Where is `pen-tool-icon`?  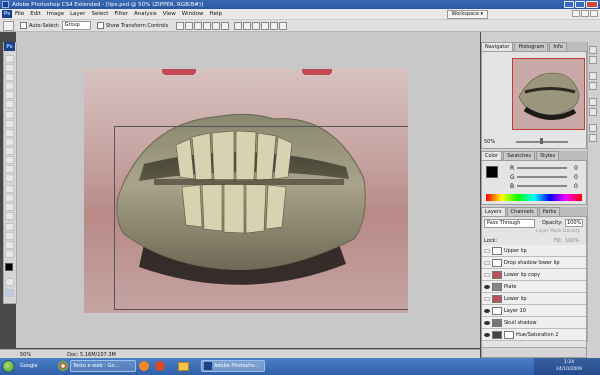
pen-tool-icon is located at coordinates (9, 189).